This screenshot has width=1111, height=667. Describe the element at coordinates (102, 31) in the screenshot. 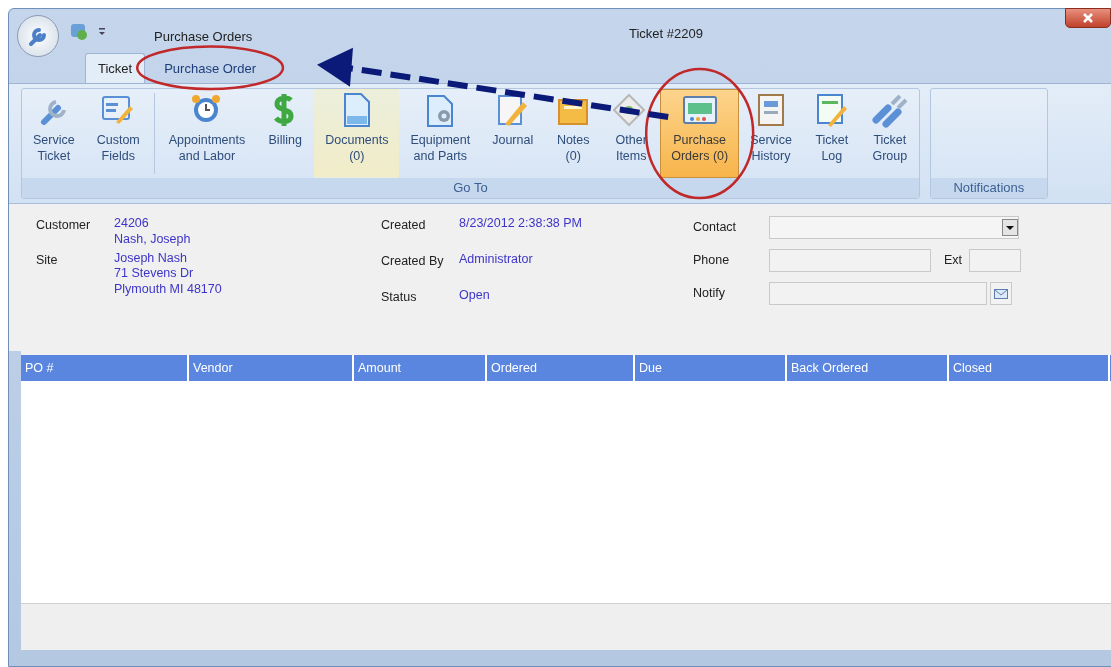

I see `customize-menu-icon` at that location.